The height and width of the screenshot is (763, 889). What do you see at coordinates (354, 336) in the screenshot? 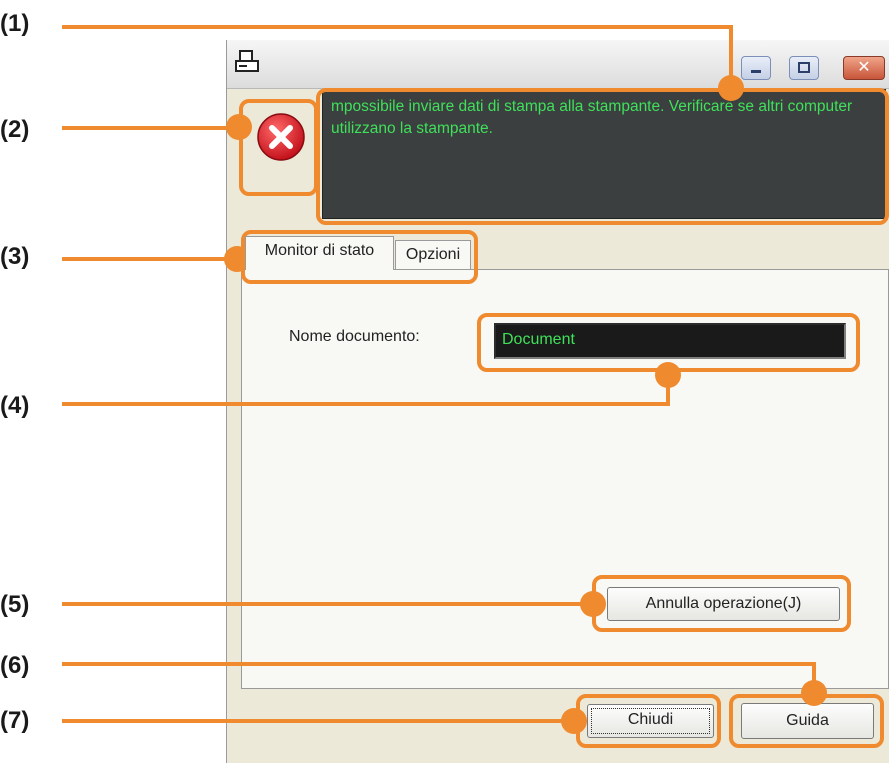
I see `document-name-label: Nome documento:` at bounding box center [354, 336].